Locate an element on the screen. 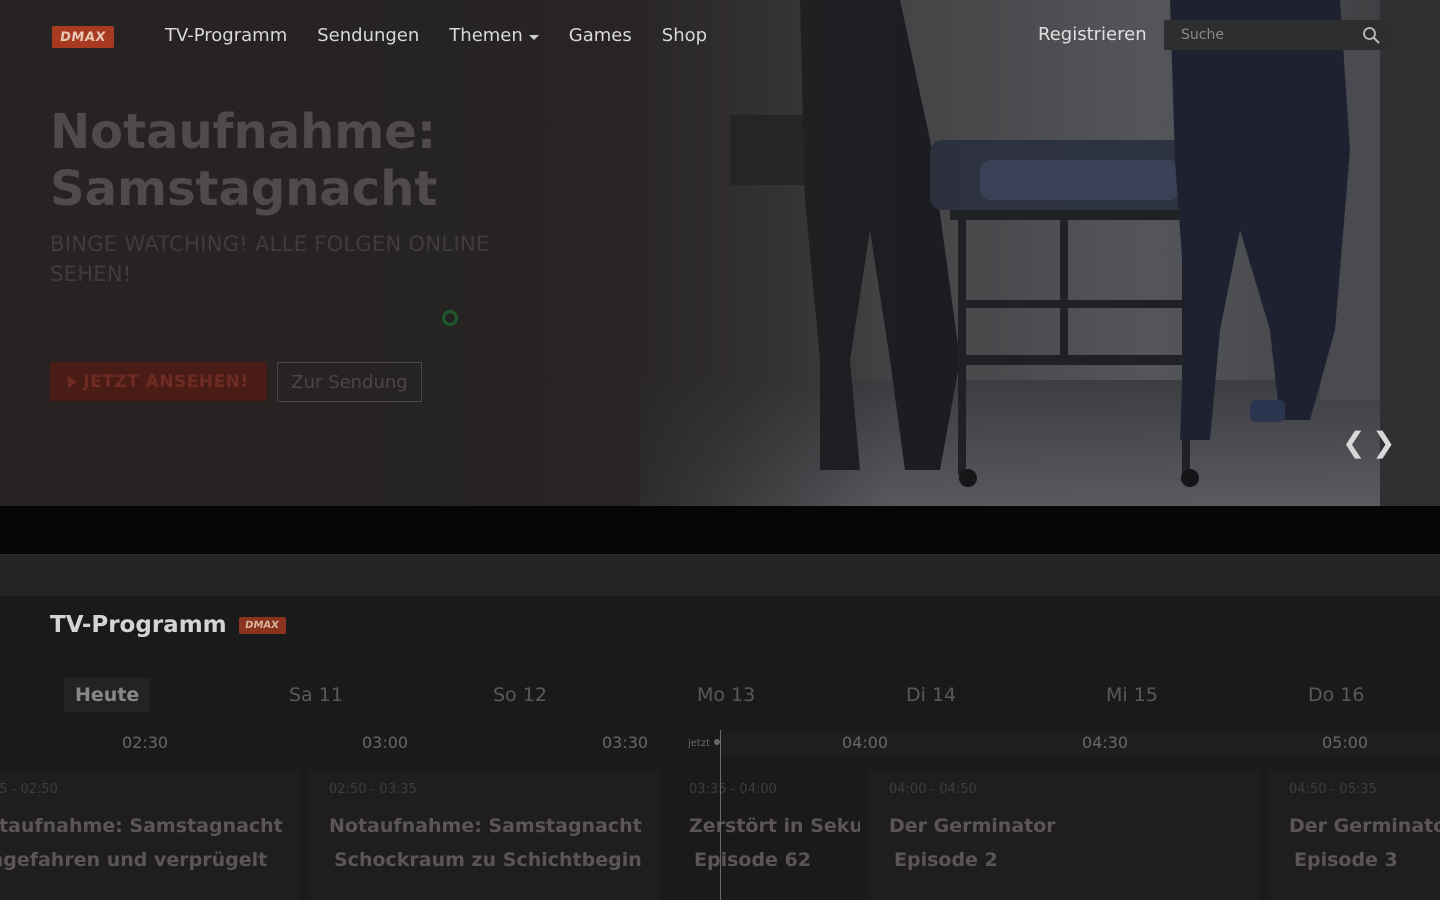 Image resolution: width=1440 pixels, height=900 pixels. time-tick: 03:30 is located at coordinates (625, 742).